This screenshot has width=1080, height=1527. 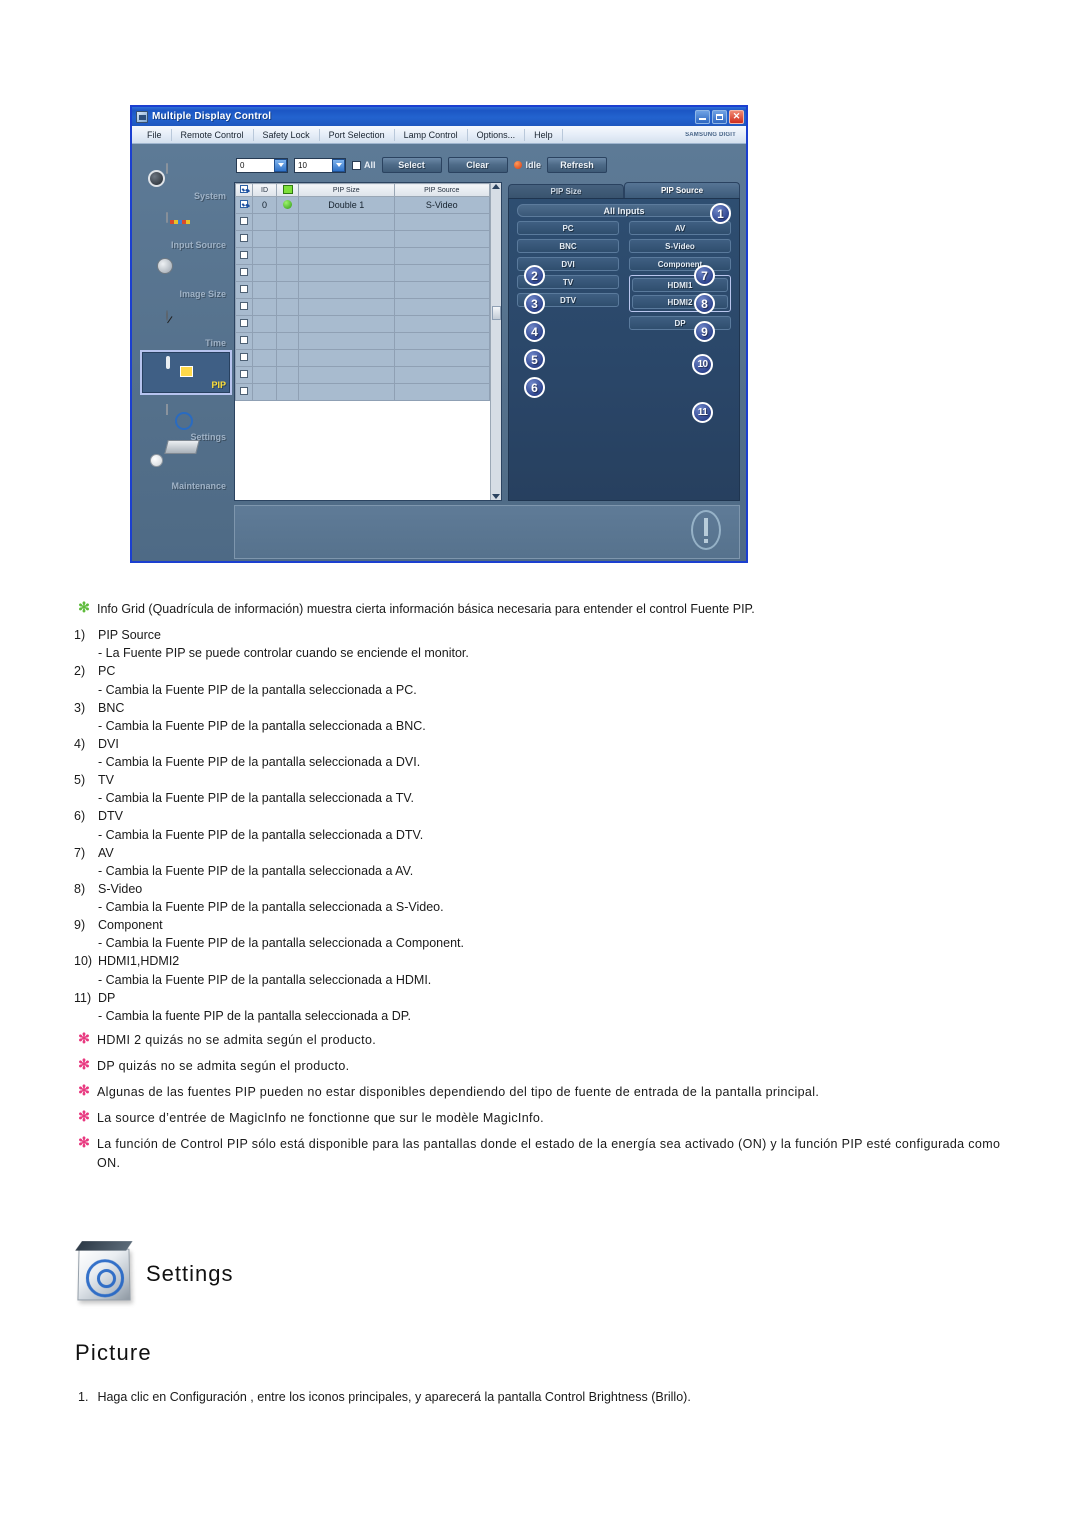 What do you see at coordinates (186, 372) in the screenshot?
I see `sidebar-item-pip: PIP` at bounding box center [186, 372].